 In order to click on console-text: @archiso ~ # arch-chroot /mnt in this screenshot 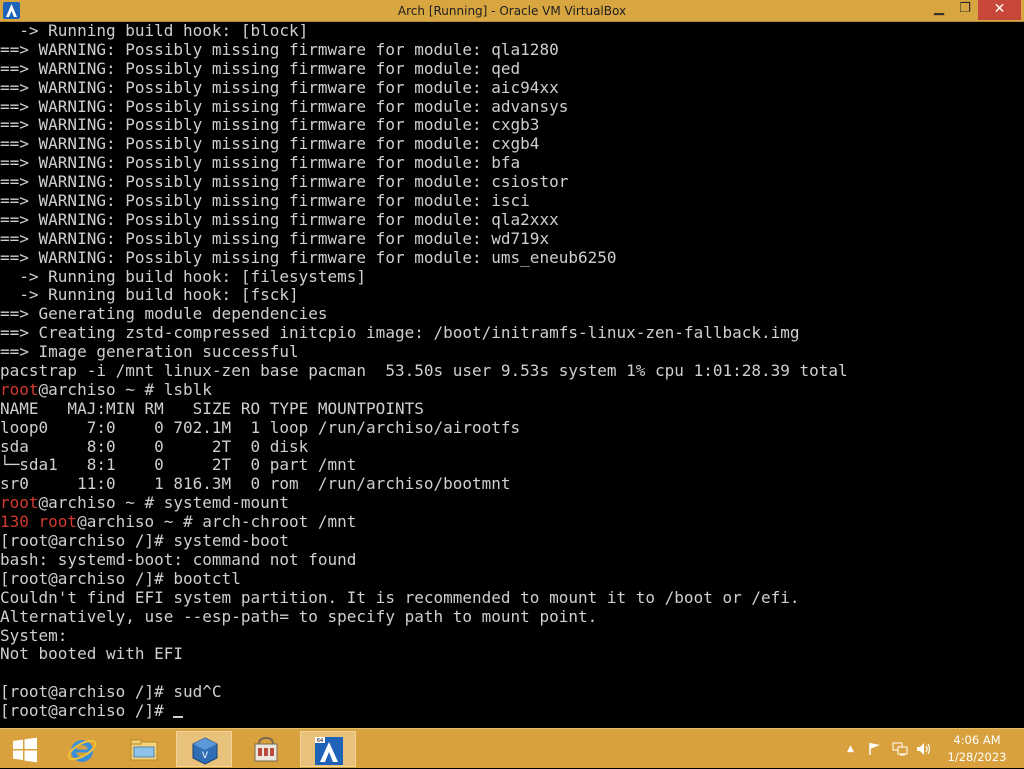, I will do `click(217, 522)`.